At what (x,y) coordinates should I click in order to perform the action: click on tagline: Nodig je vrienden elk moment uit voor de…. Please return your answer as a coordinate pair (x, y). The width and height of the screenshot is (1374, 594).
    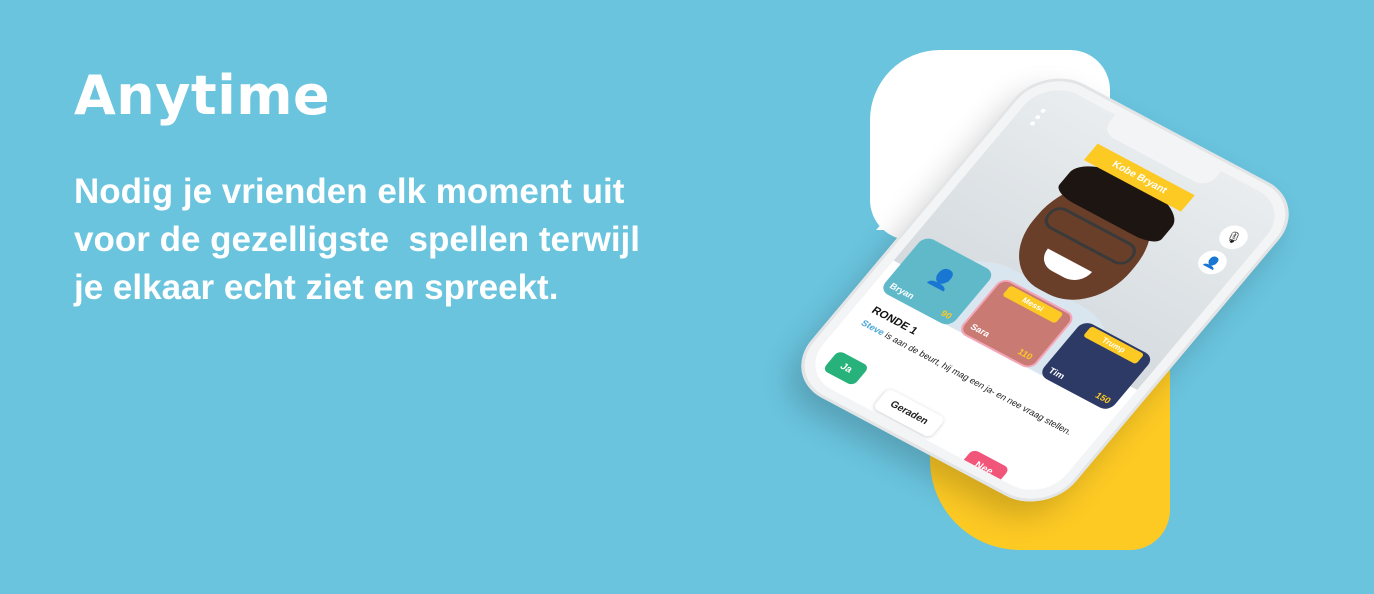
    Looking at the image, I should click on (424, 240).